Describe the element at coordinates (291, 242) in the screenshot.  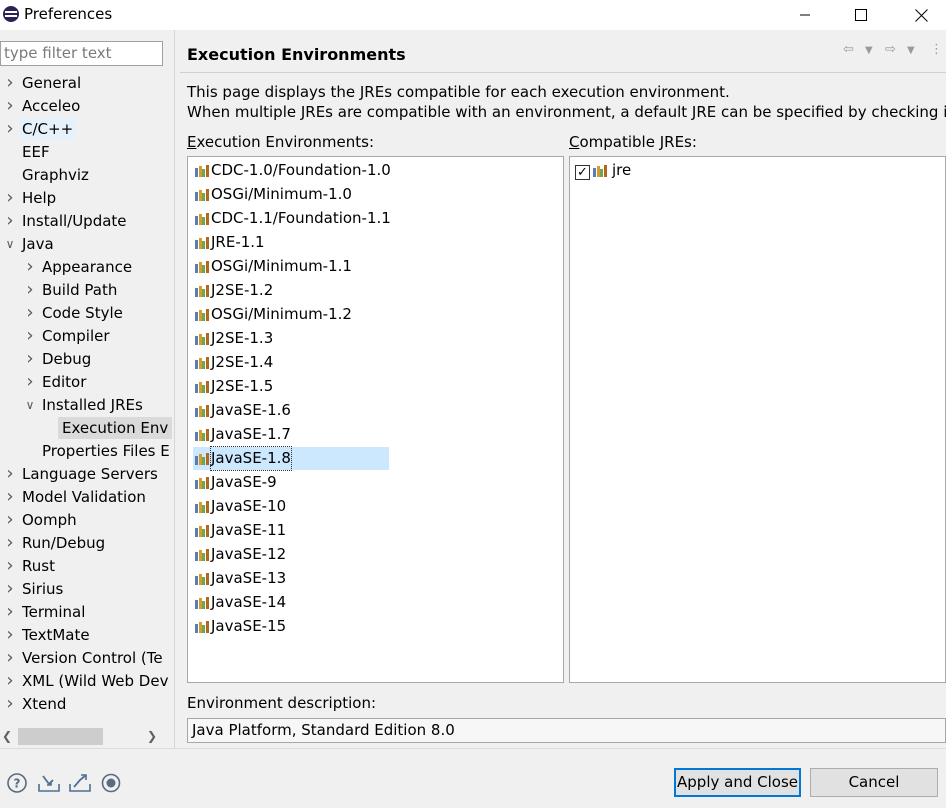
I see `environment-row: JRE-1.1` at that location.